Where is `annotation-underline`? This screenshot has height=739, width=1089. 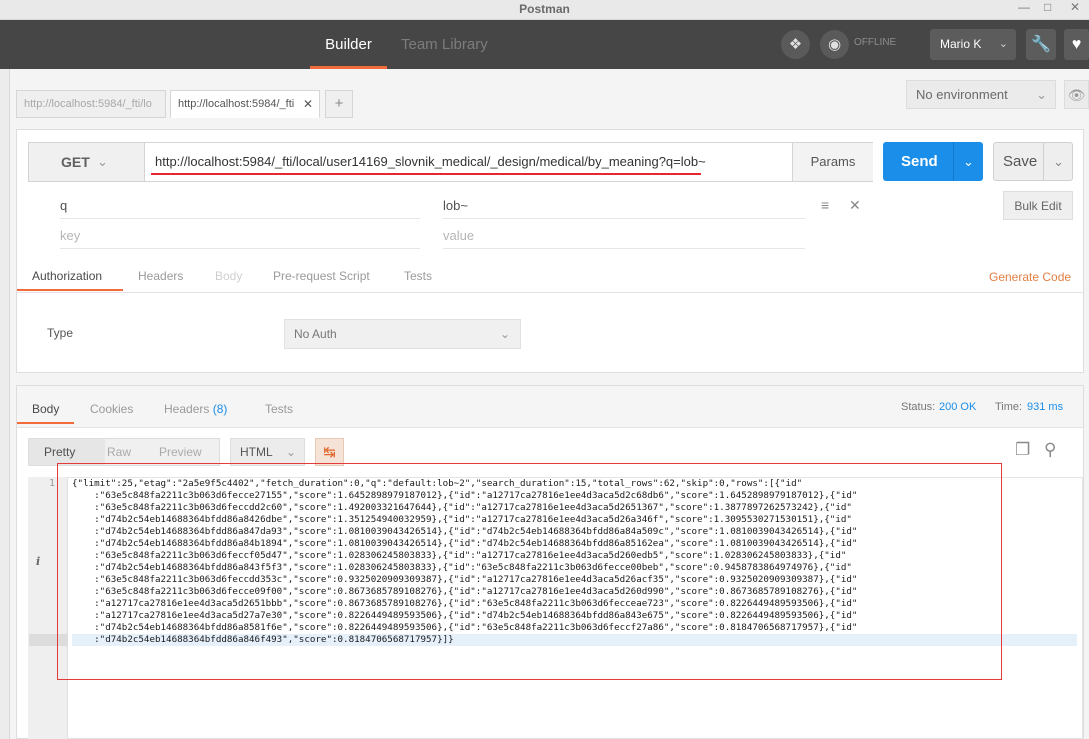 annotation-underline is located at coordinates (426, 174).